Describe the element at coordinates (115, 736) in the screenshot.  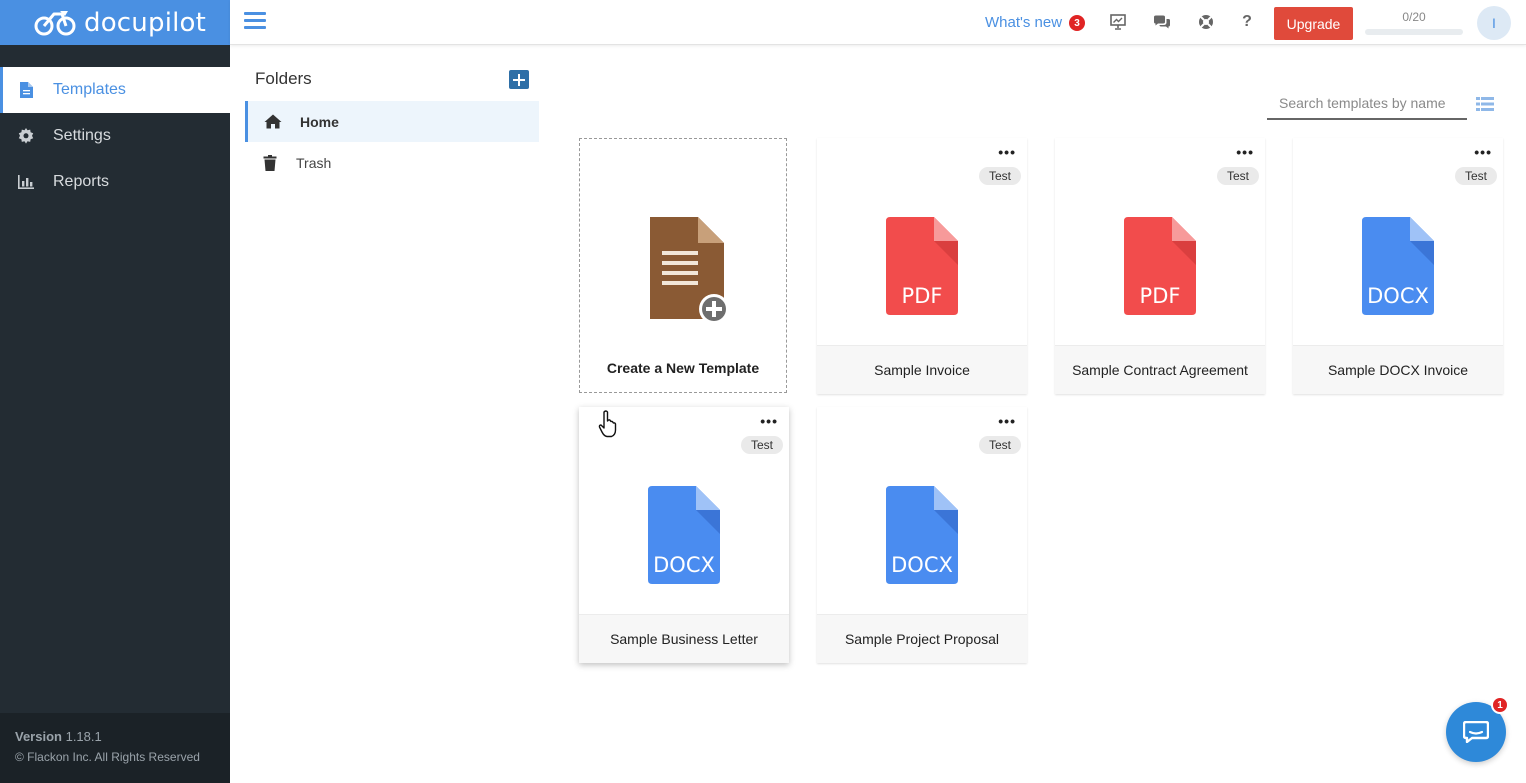
I see `version-info: Version 1.18.1` at that location.